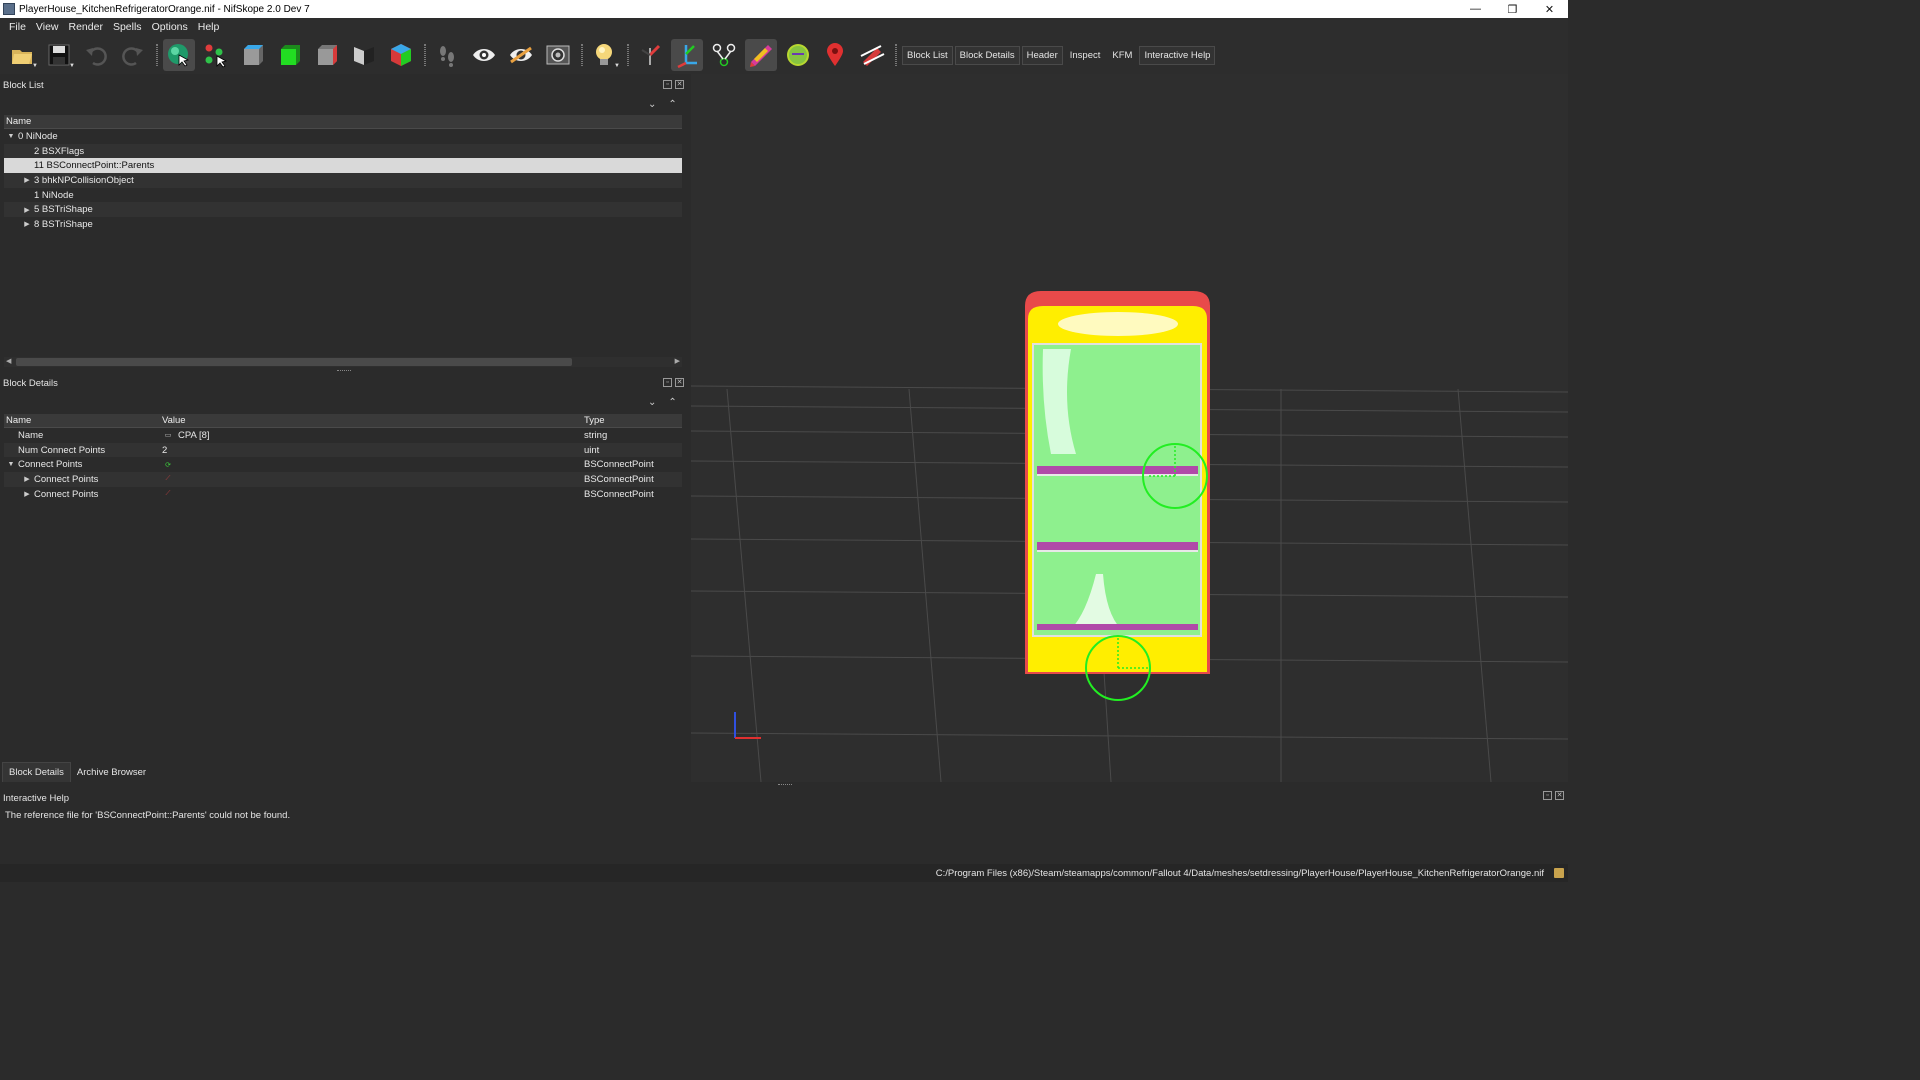 The width and height of the screenshot is (1920, 1080). I want to click on light-icon: ▼, so click(604, 55).